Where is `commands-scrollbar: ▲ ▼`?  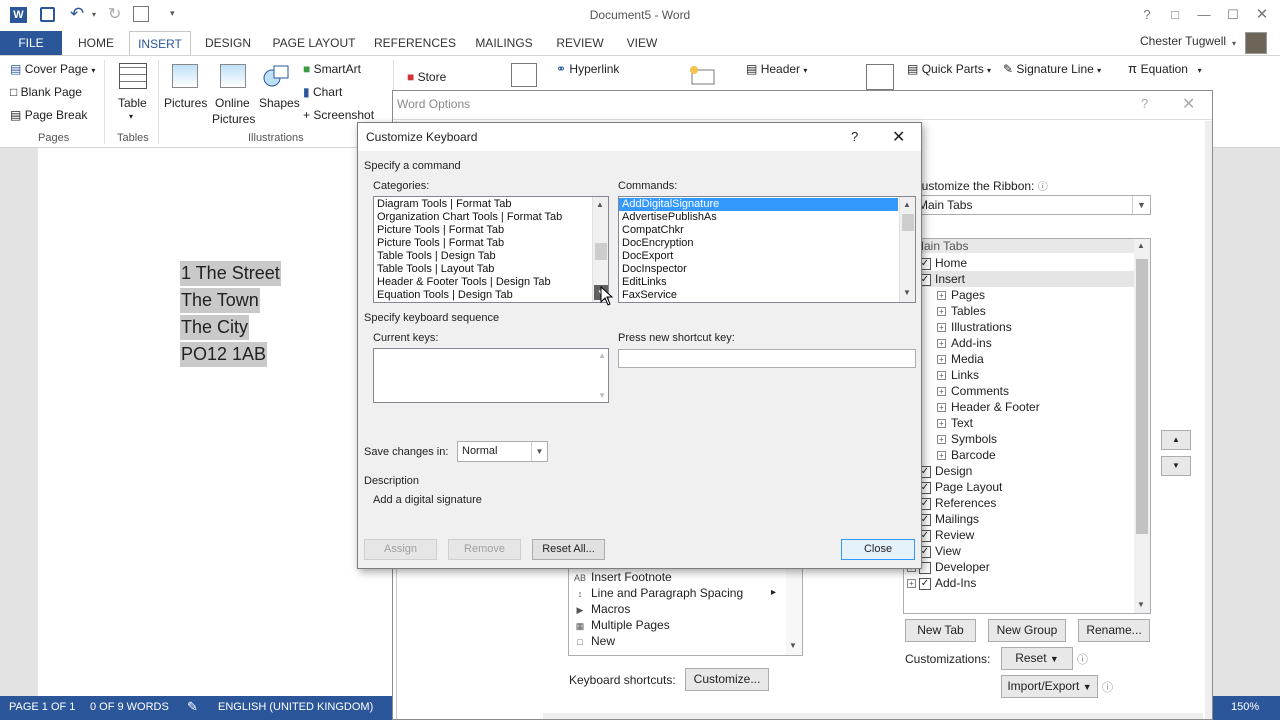 commands-scrollbar: ▲ ▼ is located at coordinates (907, 249).